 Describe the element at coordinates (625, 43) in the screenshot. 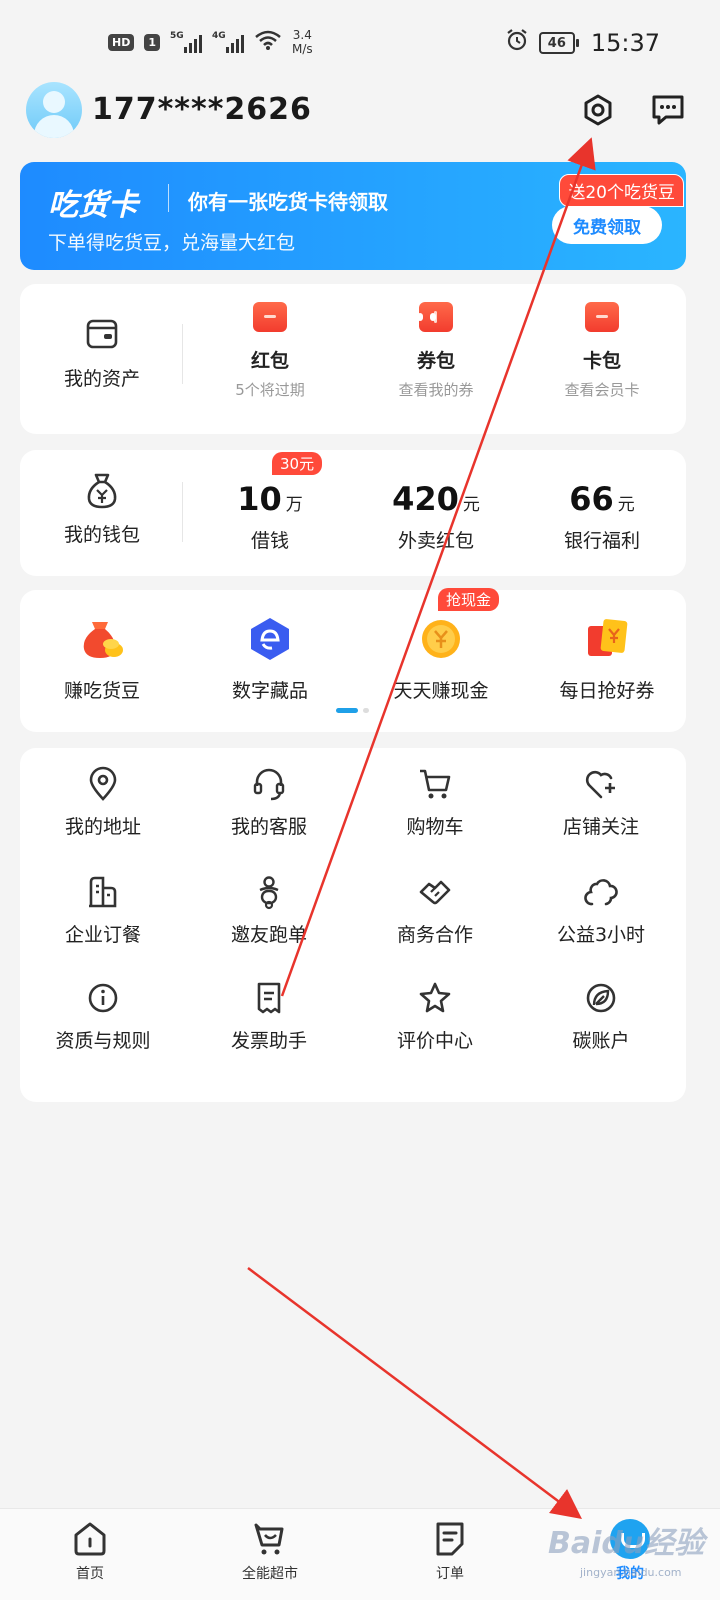

I see `clock: 15:37` at that location.